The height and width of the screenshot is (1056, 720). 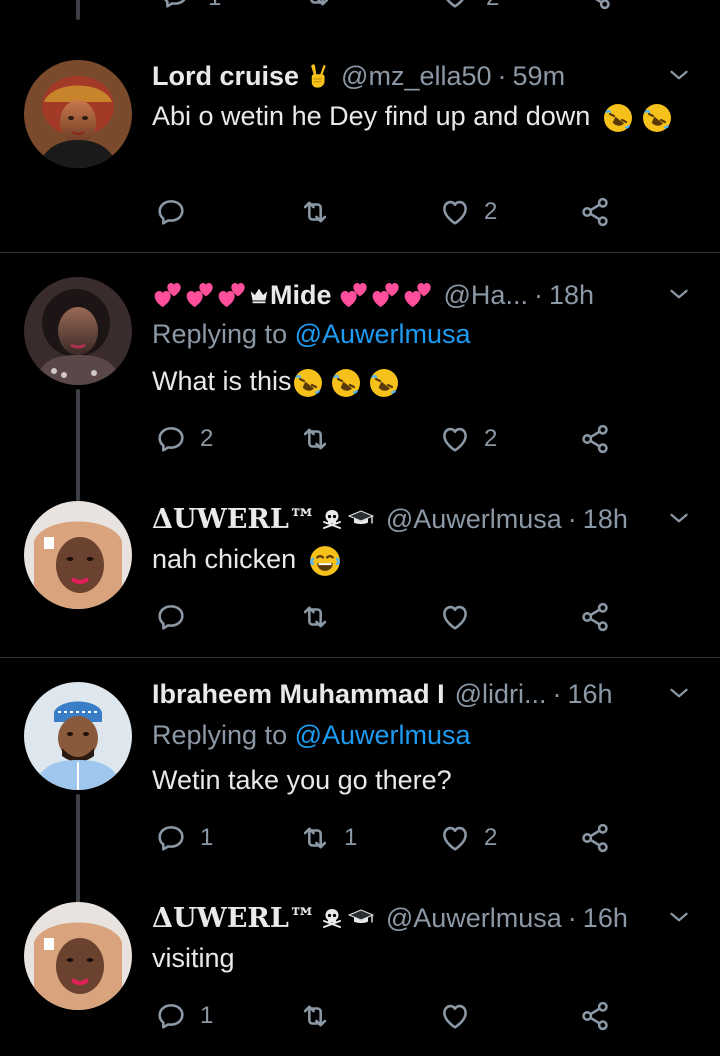 What do you see at coordinates (351, 837) in the screenshot?
I see `retweet-count: 1` at bounding box center [351, 837].